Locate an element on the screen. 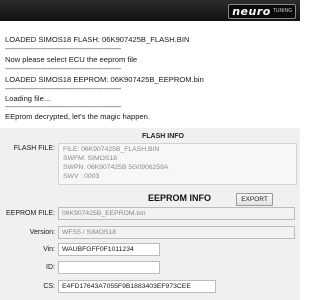 Image resolution: width=320 pixels, height=300 pixels. id-input is located at coordinates (109, 267).